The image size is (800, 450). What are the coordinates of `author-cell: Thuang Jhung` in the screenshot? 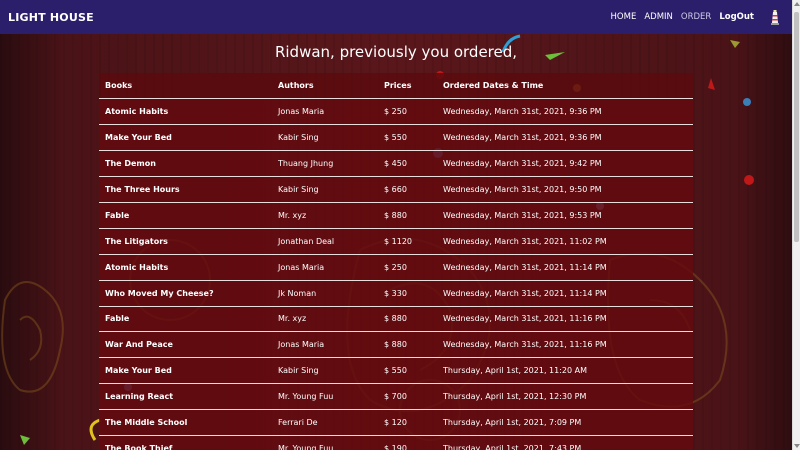 It's located at (325, 164).